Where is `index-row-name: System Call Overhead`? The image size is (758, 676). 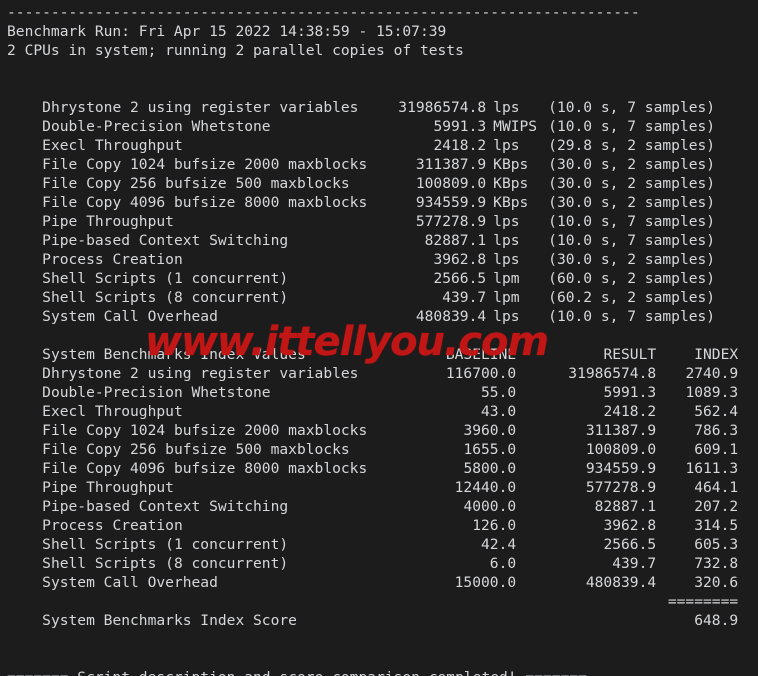 index-row-name: System Call Overhead is located at coordinates (130, 582).